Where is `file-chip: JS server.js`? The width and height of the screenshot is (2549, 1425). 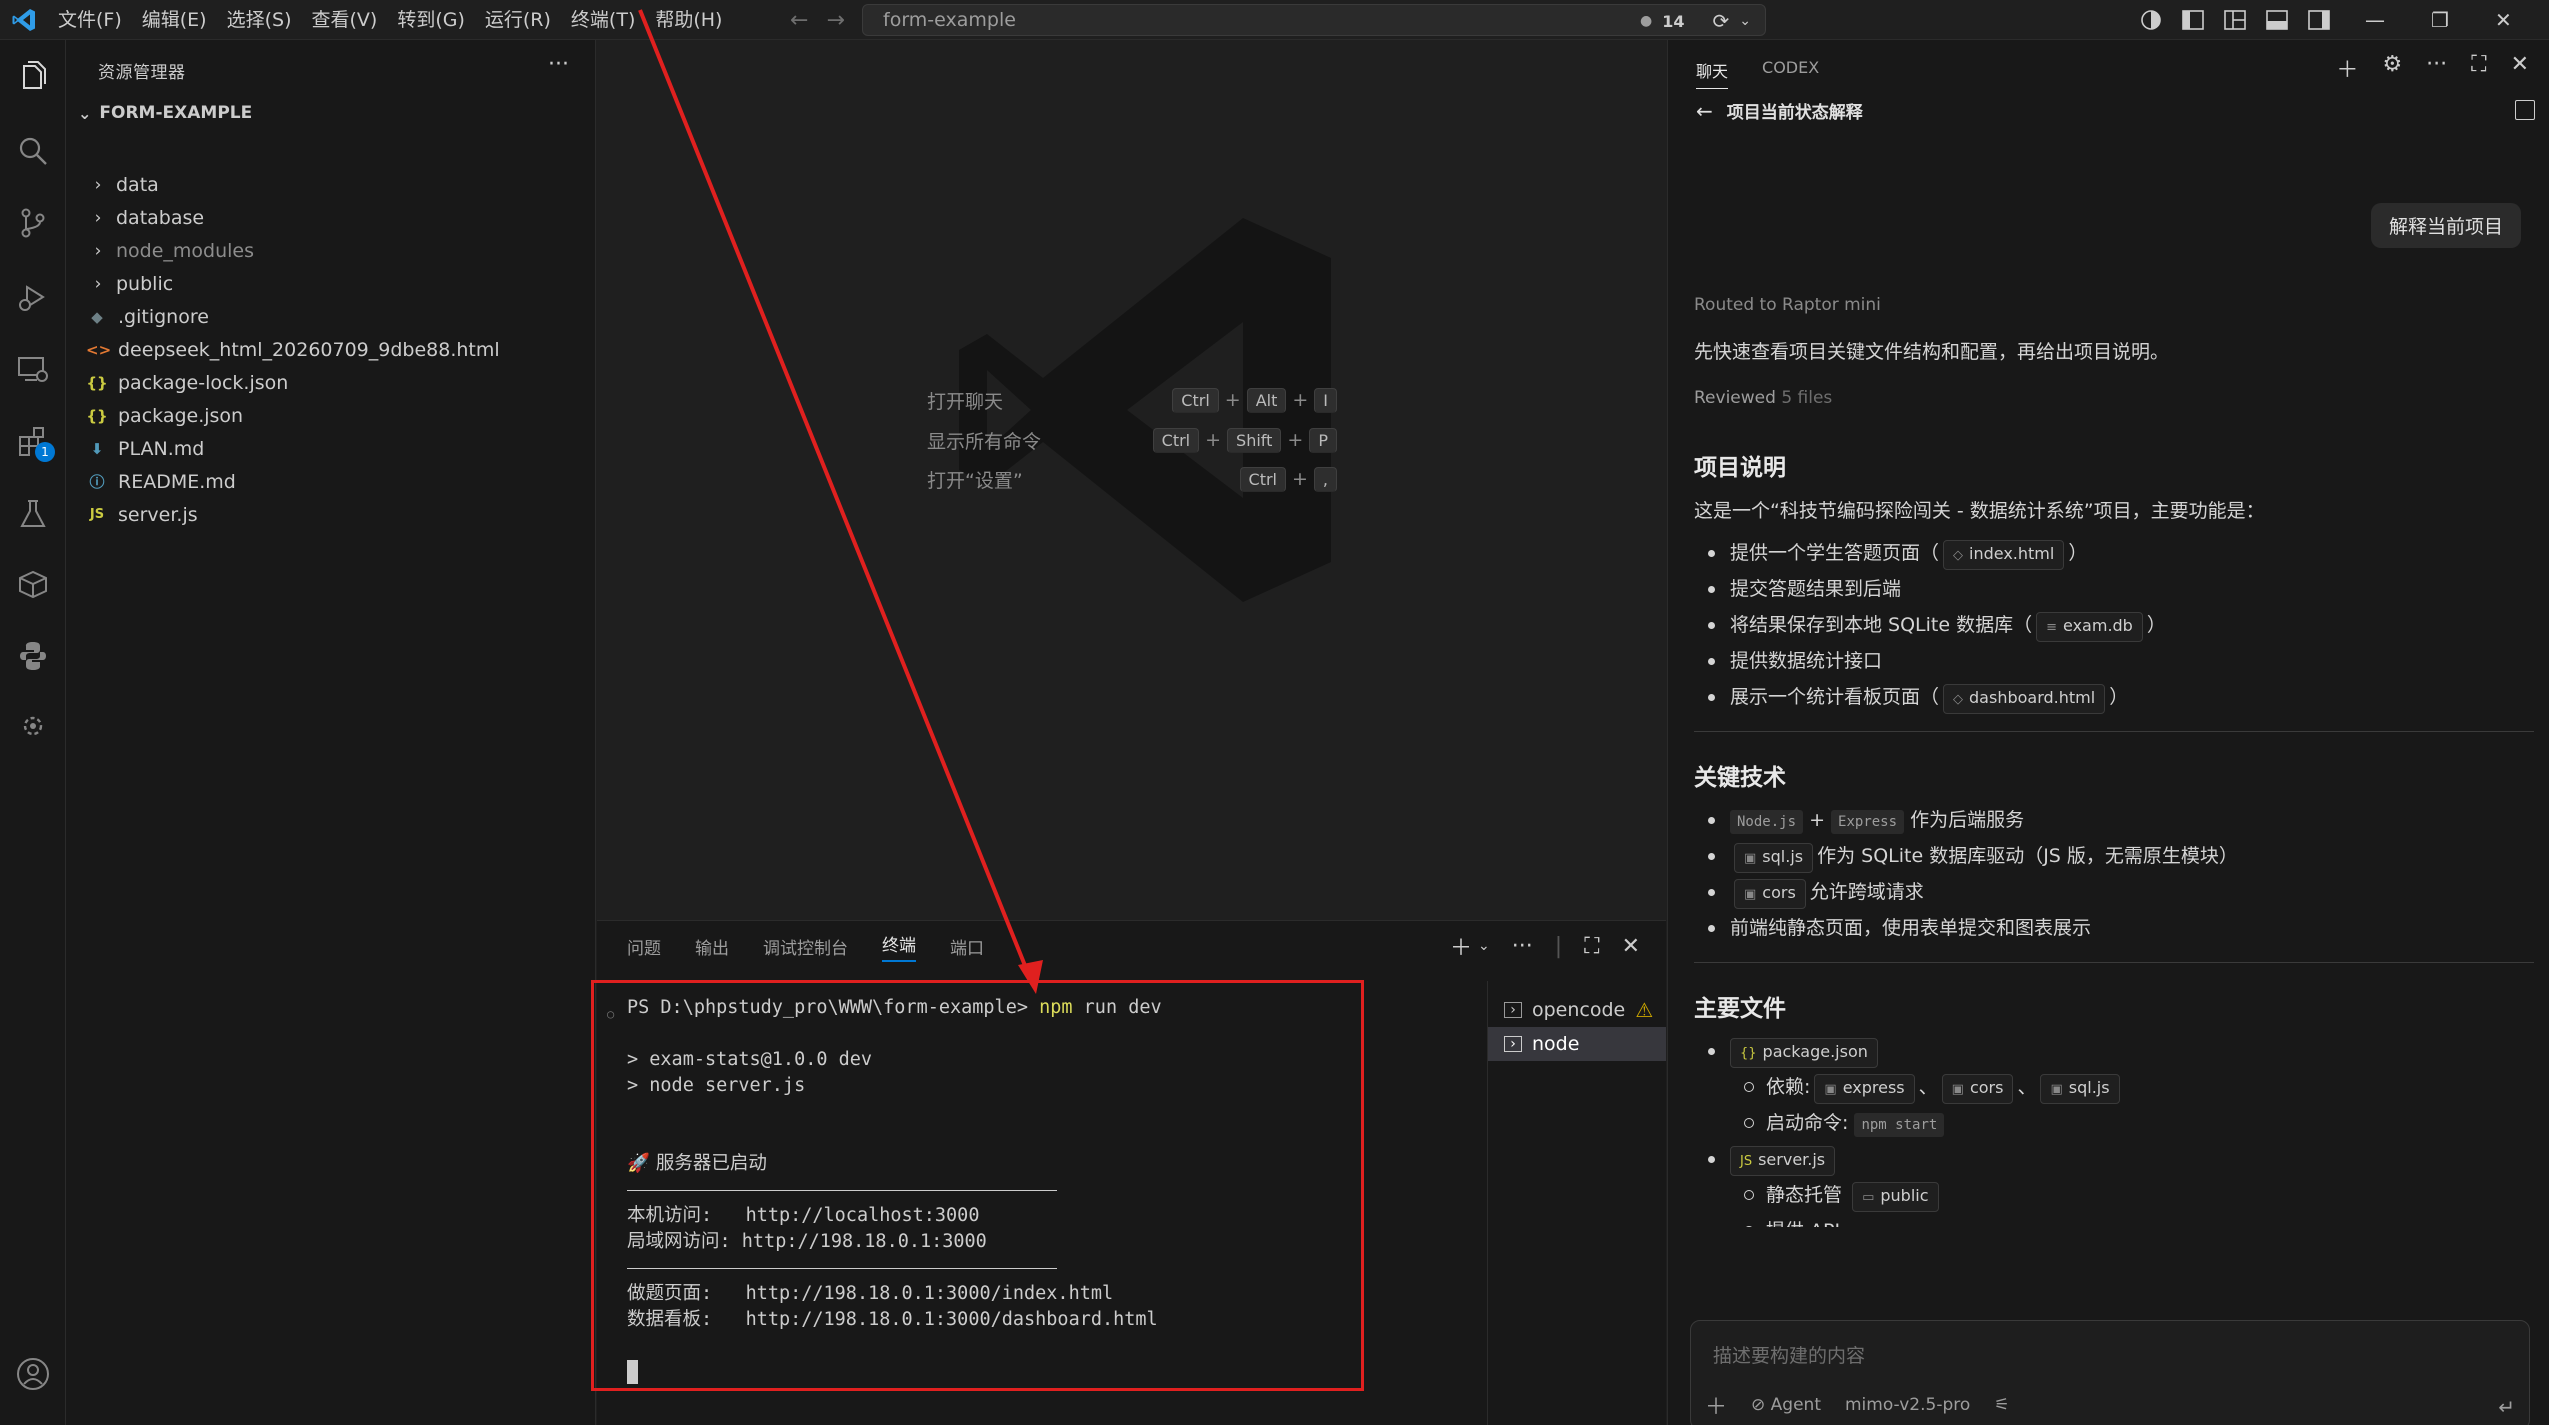
file-chip: JS server.js is located at coordinates (1783, 1161).